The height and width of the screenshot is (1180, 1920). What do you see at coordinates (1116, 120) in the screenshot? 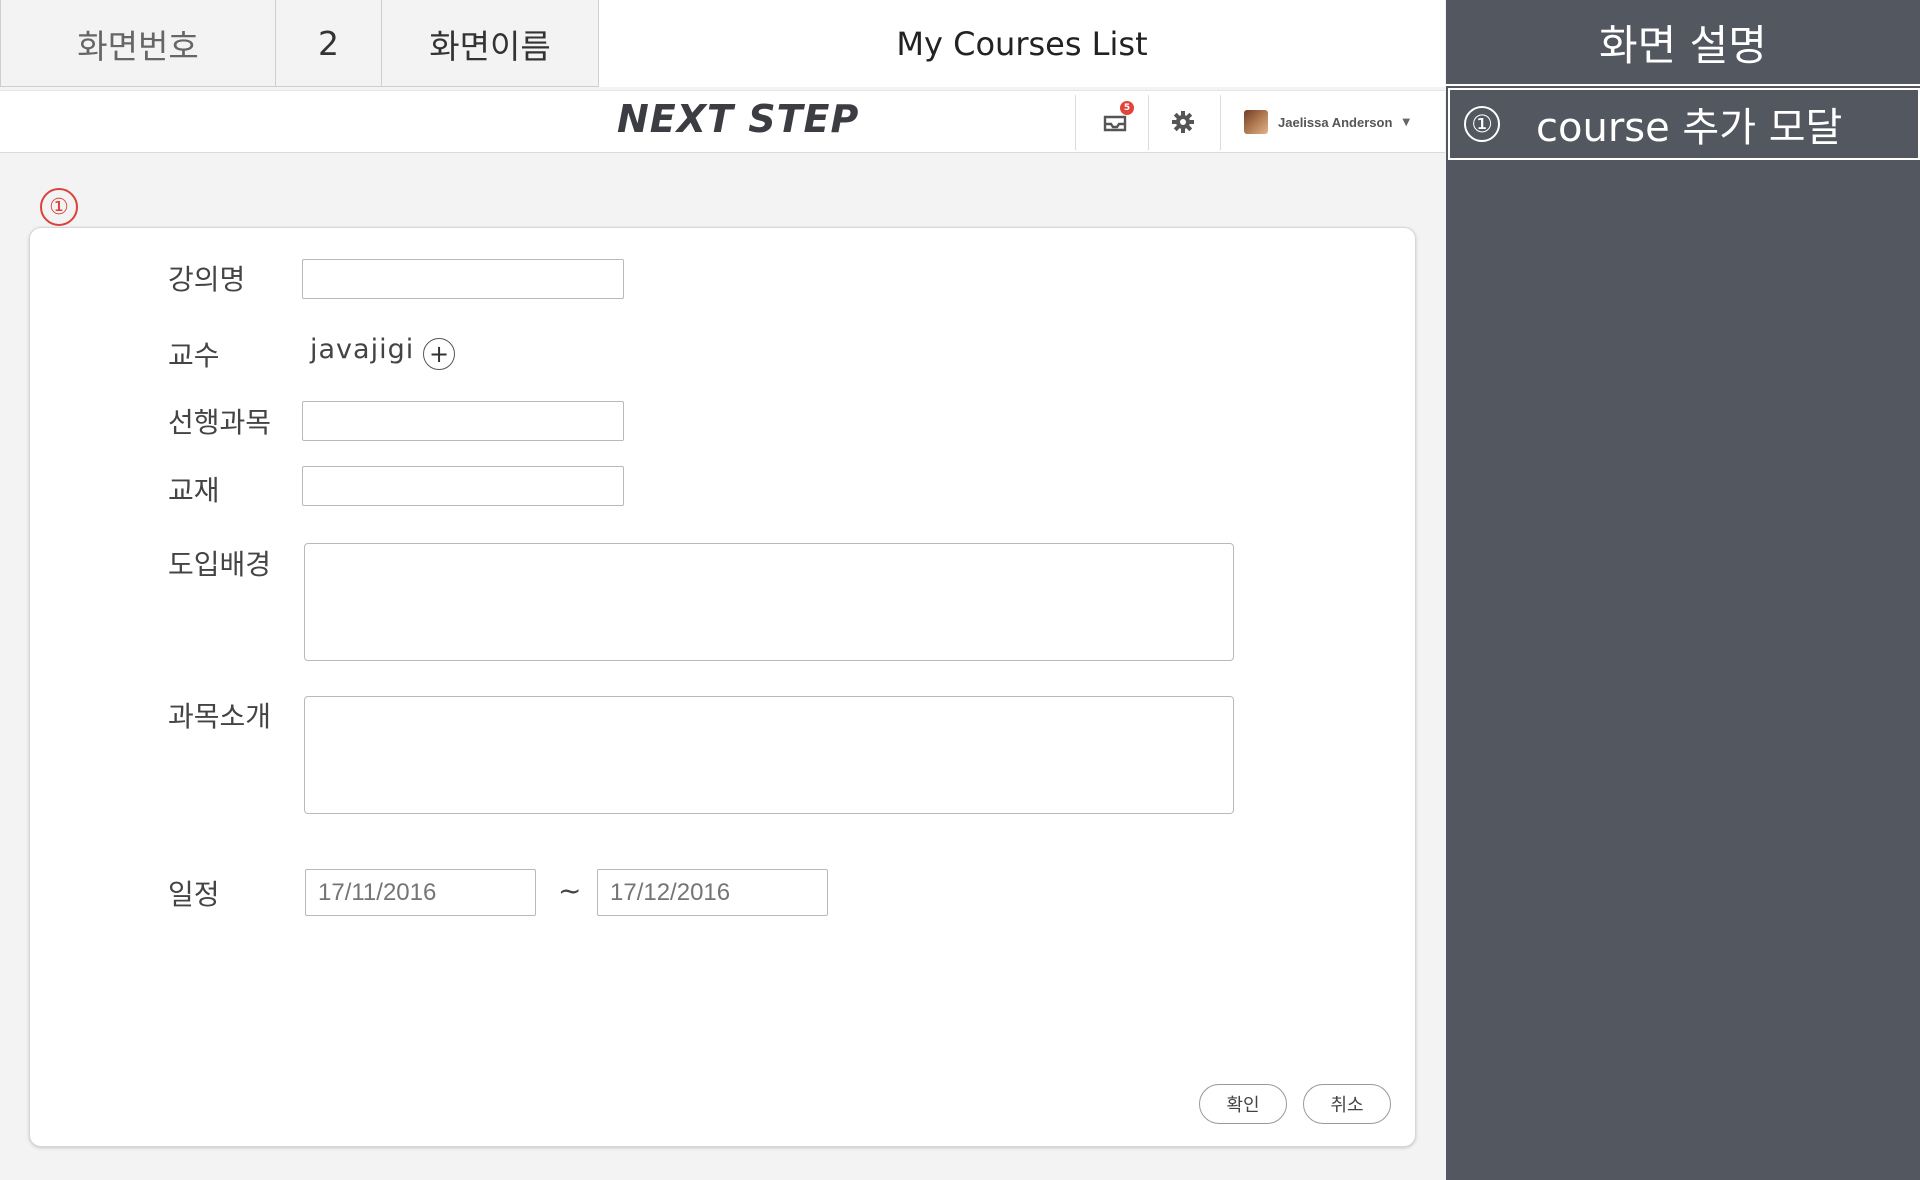
I see `notification-icon: 5` at bounding box center [1116, 120].